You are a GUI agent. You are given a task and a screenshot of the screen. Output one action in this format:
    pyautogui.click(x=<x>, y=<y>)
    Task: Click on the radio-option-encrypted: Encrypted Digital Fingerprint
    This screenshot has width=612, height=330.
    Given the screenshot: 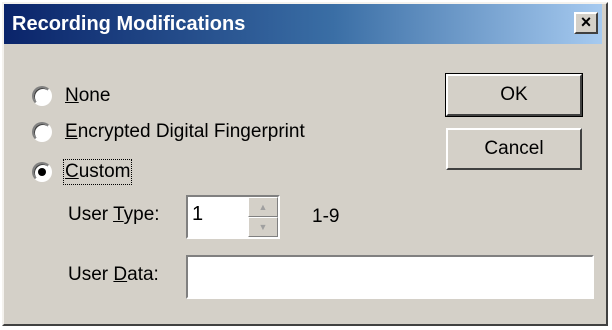 What is the action you would take?
    pyautogui.click(x=168, y=132)
    